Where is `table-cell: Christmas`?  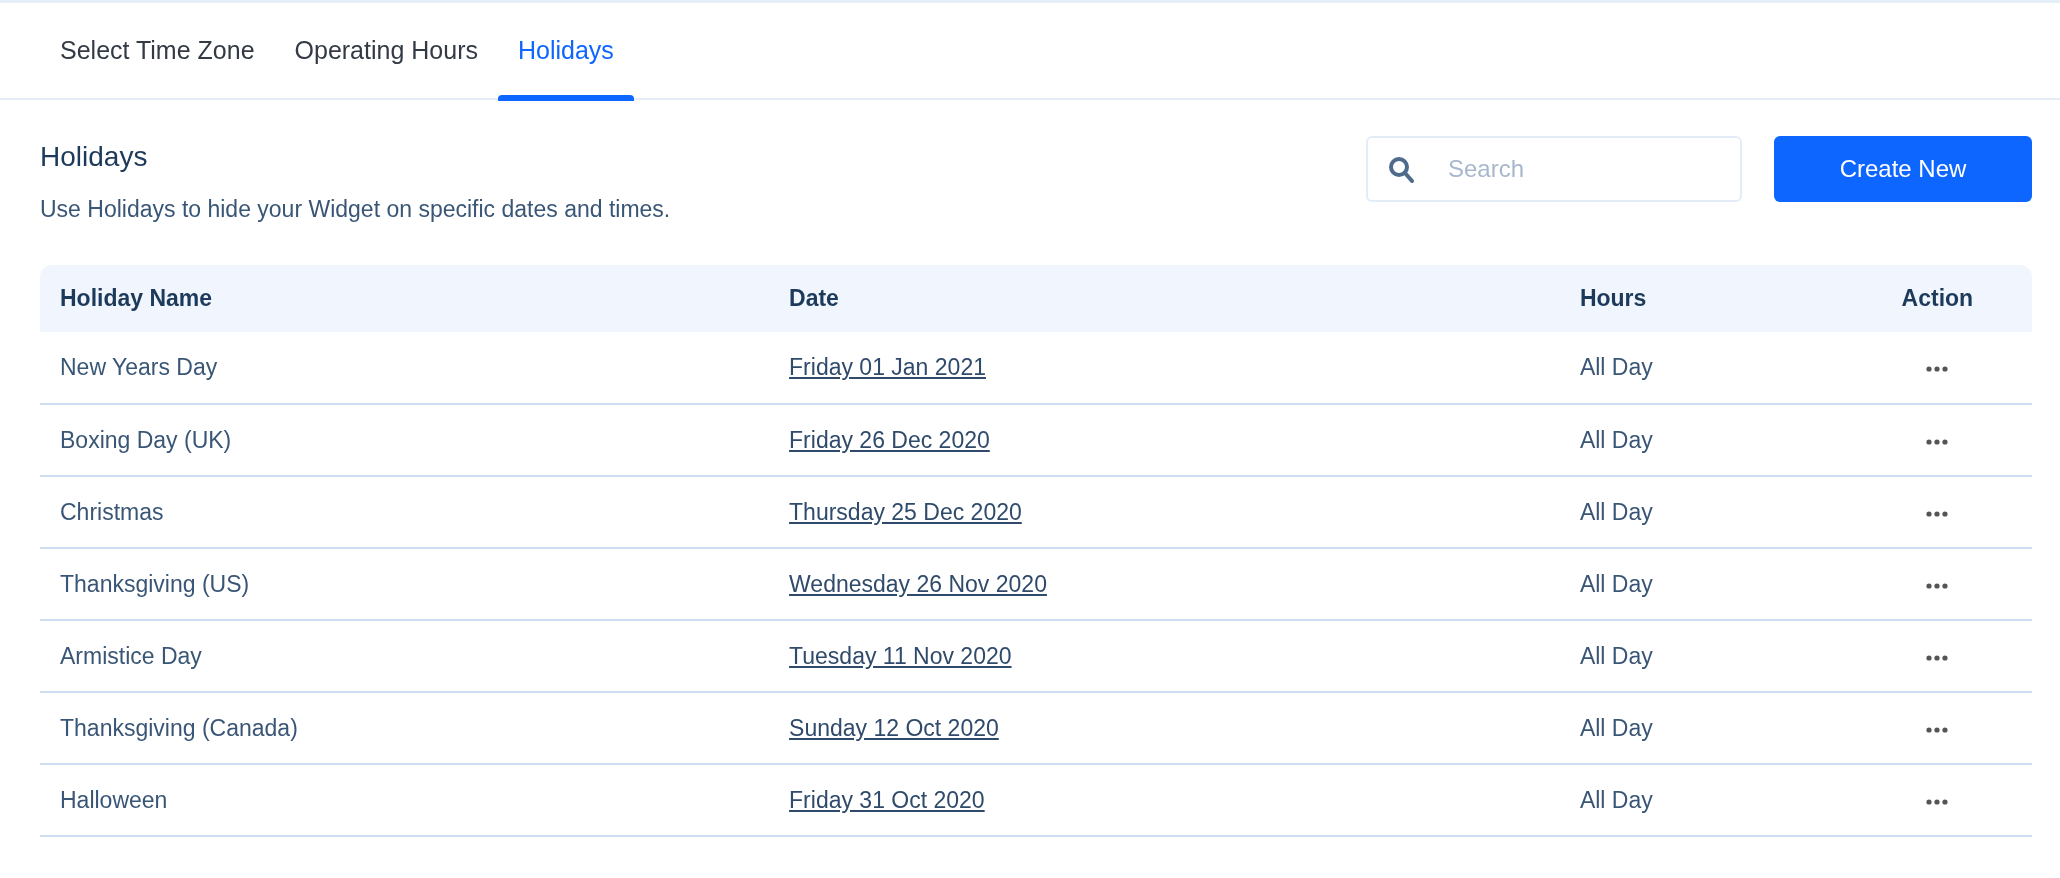 table-cell: Christmas is located at coordinates (405, 512).